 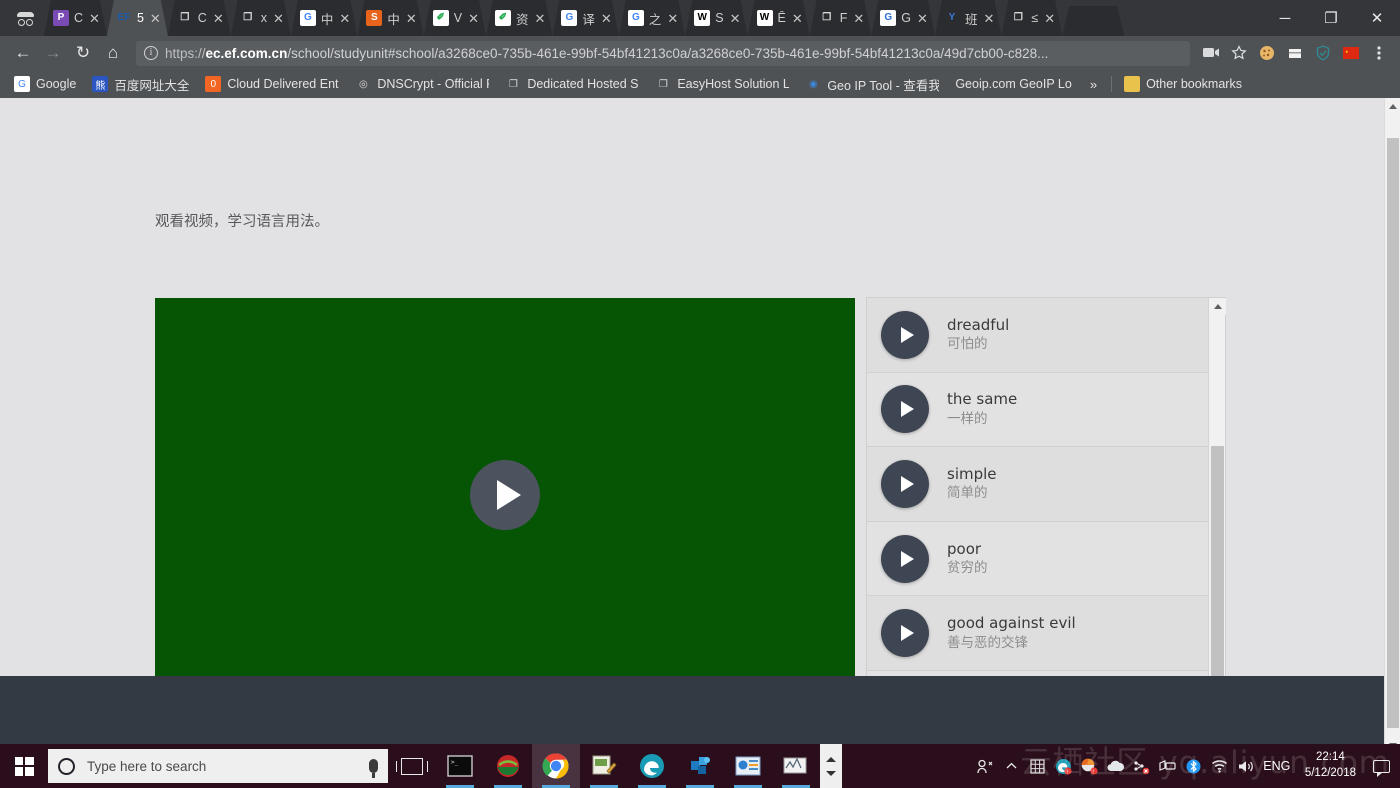 What do you see at coordinates (1381, 766) in the screenshot?
I see `notification-center-button` at bounding box center [1381, 766].